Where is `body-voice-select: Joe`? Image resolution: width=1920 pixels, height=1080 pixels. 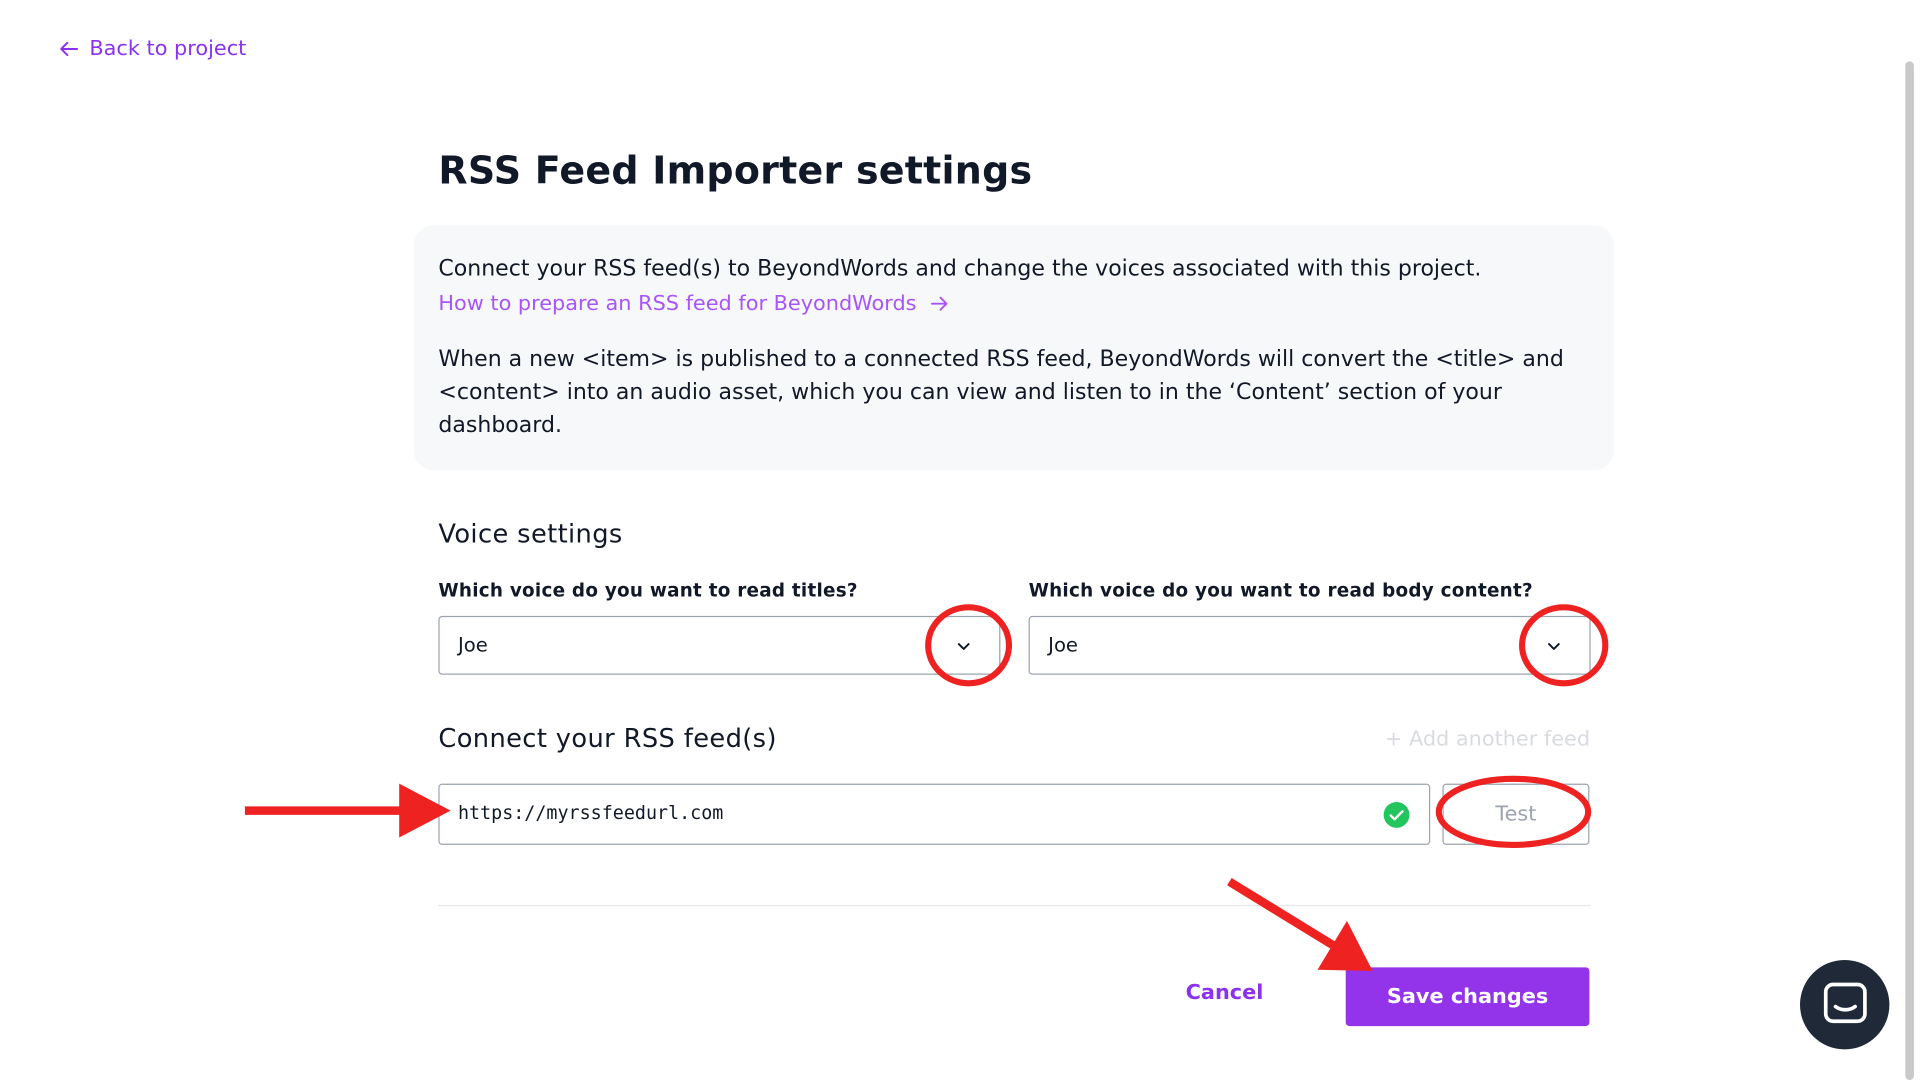 body-voice-select: Joe is located at coordinates (1309, 645).